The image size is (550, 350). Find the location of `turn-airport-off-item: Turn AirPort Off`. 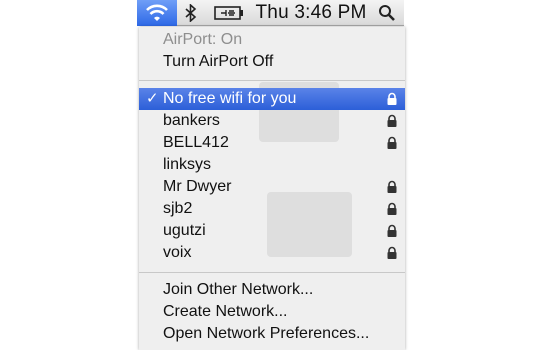

turn-airport-off-item: Turn AirPort Off is located at coordinates (272, 62).